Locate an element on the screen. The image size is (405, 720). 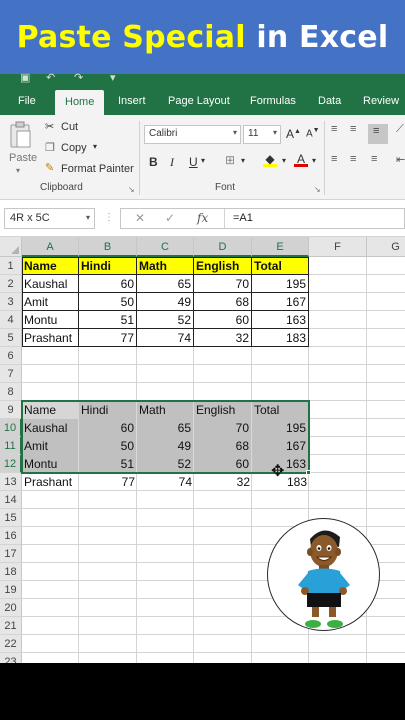
cell-a11: Amit is located at coordinates (50, 446).